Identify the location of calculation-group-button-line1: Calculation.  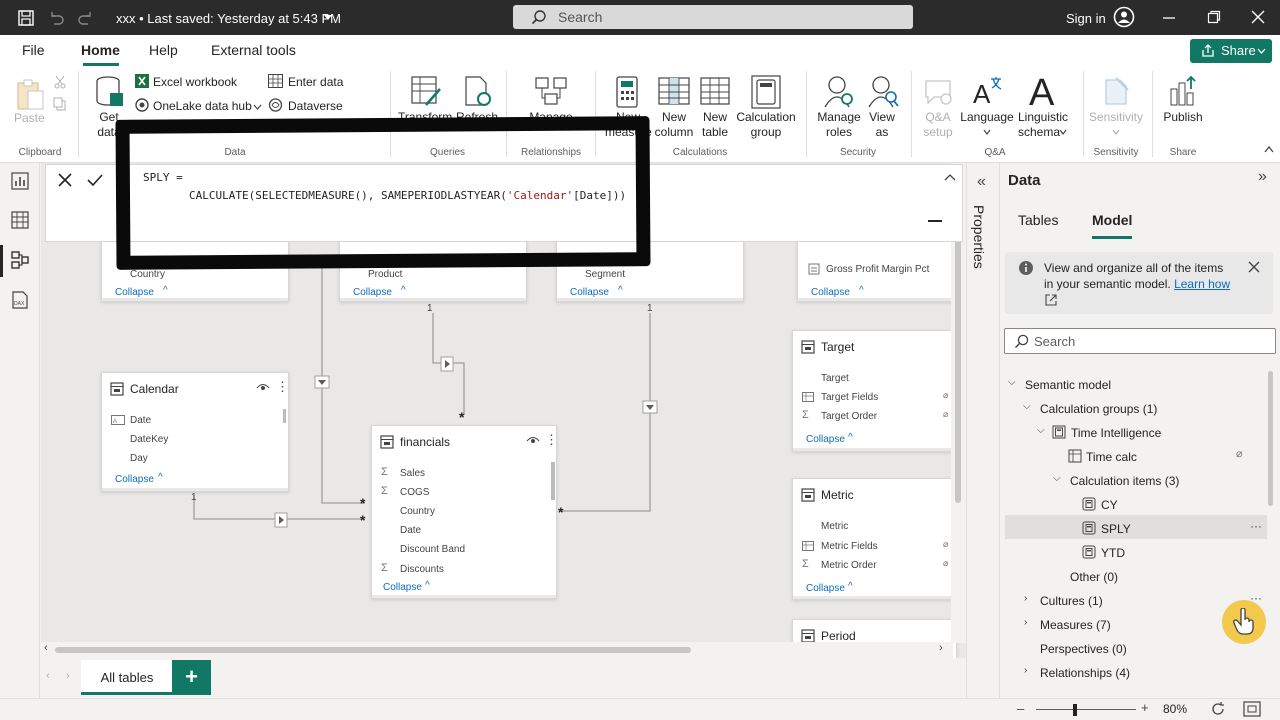
(766, 117).